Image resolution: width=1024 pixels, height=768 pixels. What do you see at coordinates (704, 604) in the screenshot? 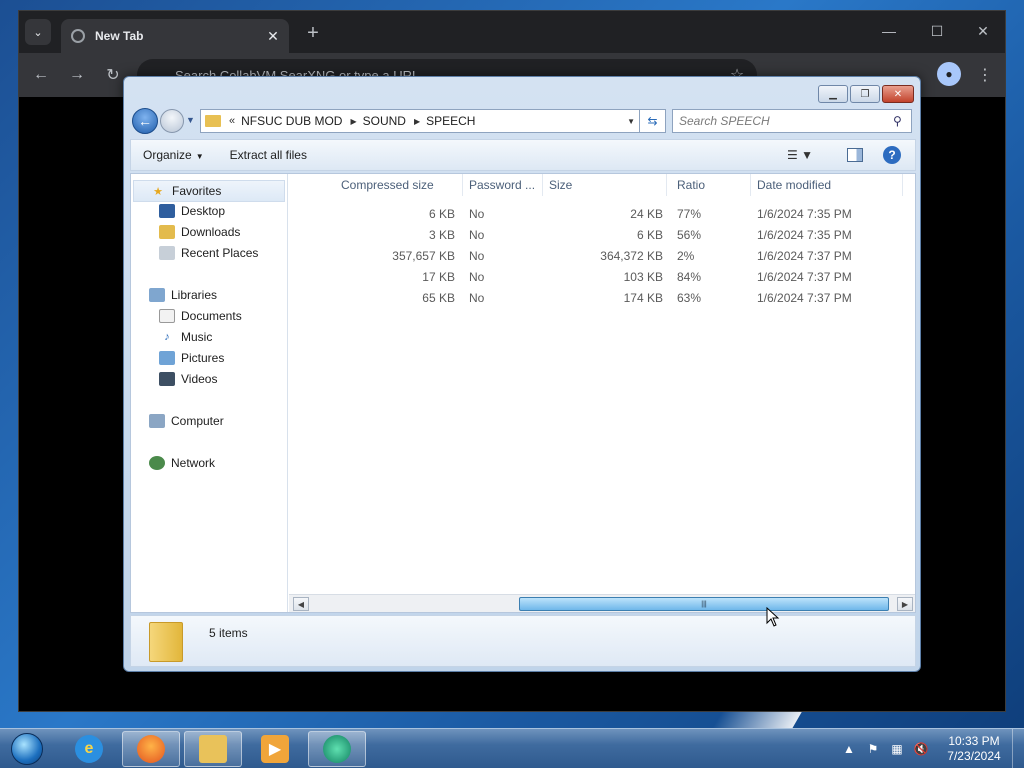
I see `scrollbar-thumb: |||` at bounding box center [704, 604].